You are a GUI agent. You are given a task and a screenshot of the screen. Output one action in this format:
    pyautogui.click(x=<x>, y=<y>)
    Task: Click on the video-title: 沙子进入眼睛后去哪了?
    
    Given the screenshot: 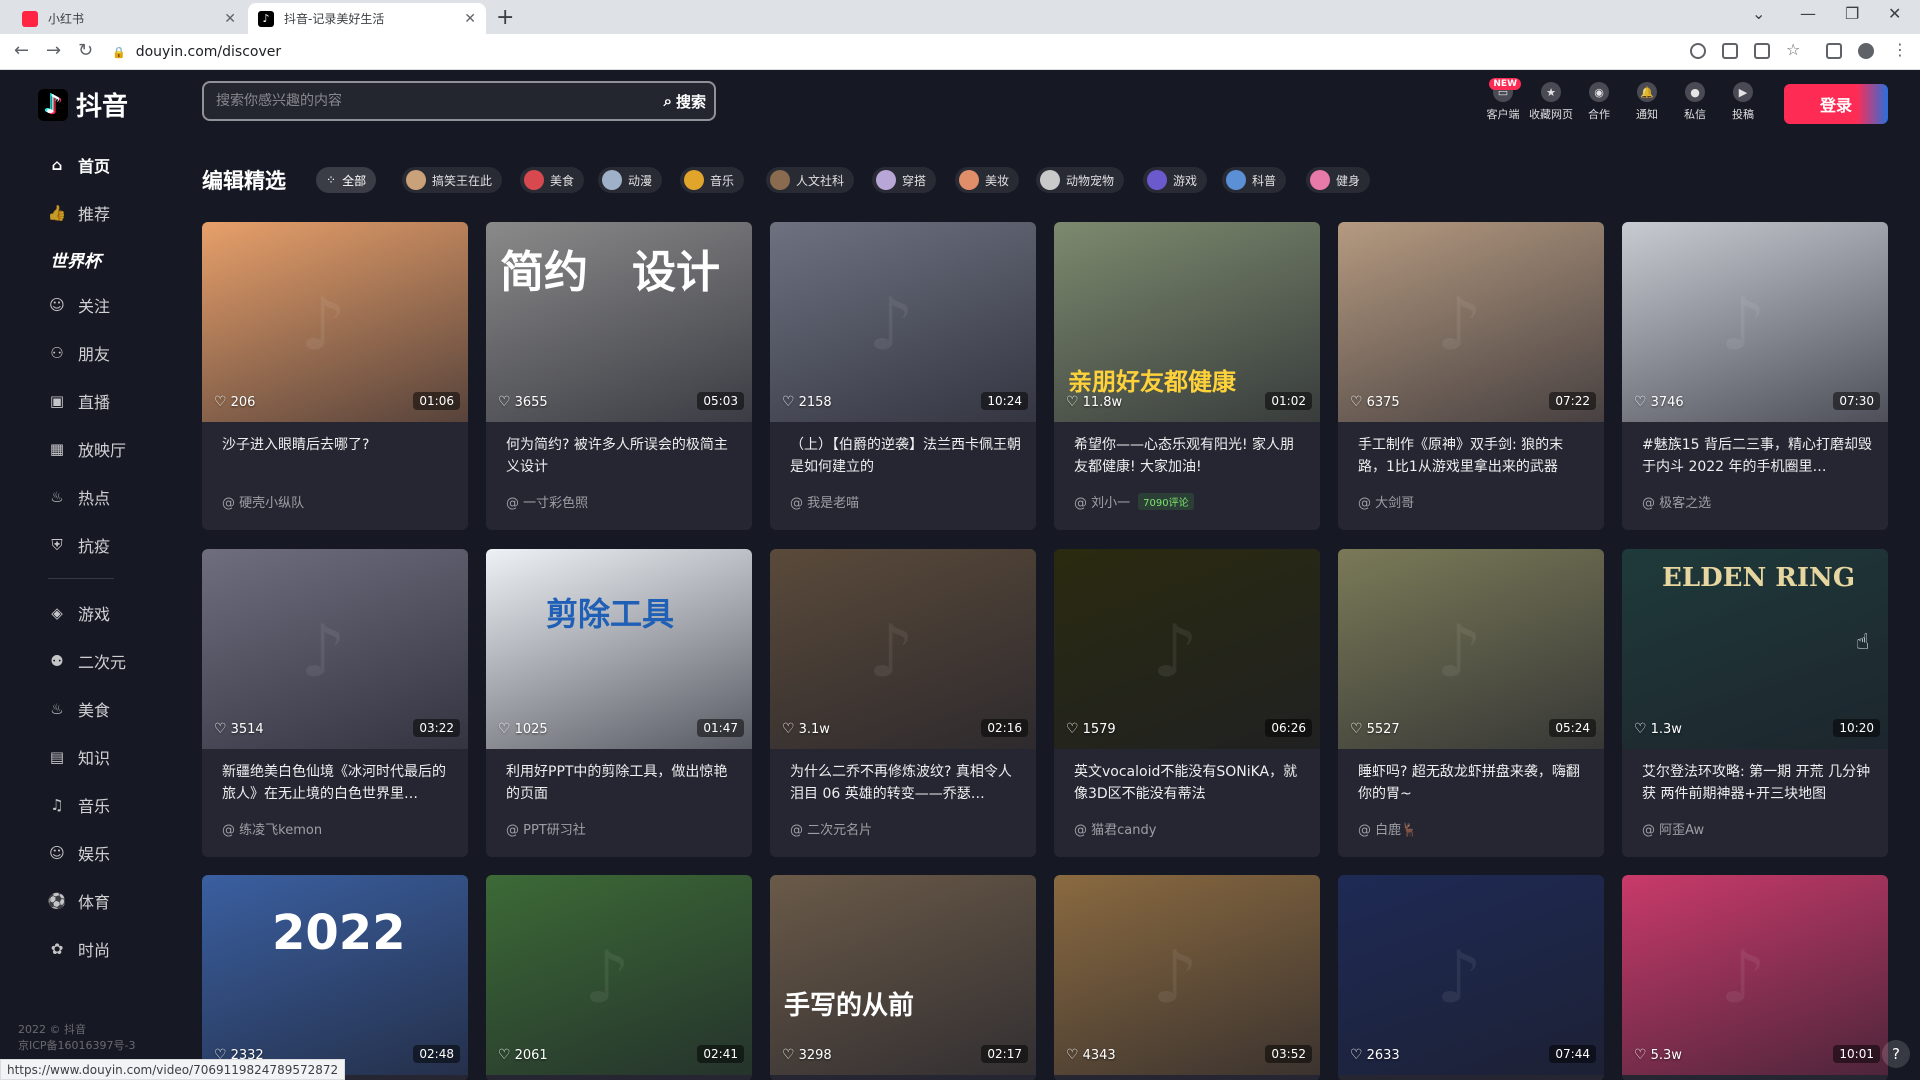 What is the action you would take?
    pyautogui.click(x=338, y=456)
    